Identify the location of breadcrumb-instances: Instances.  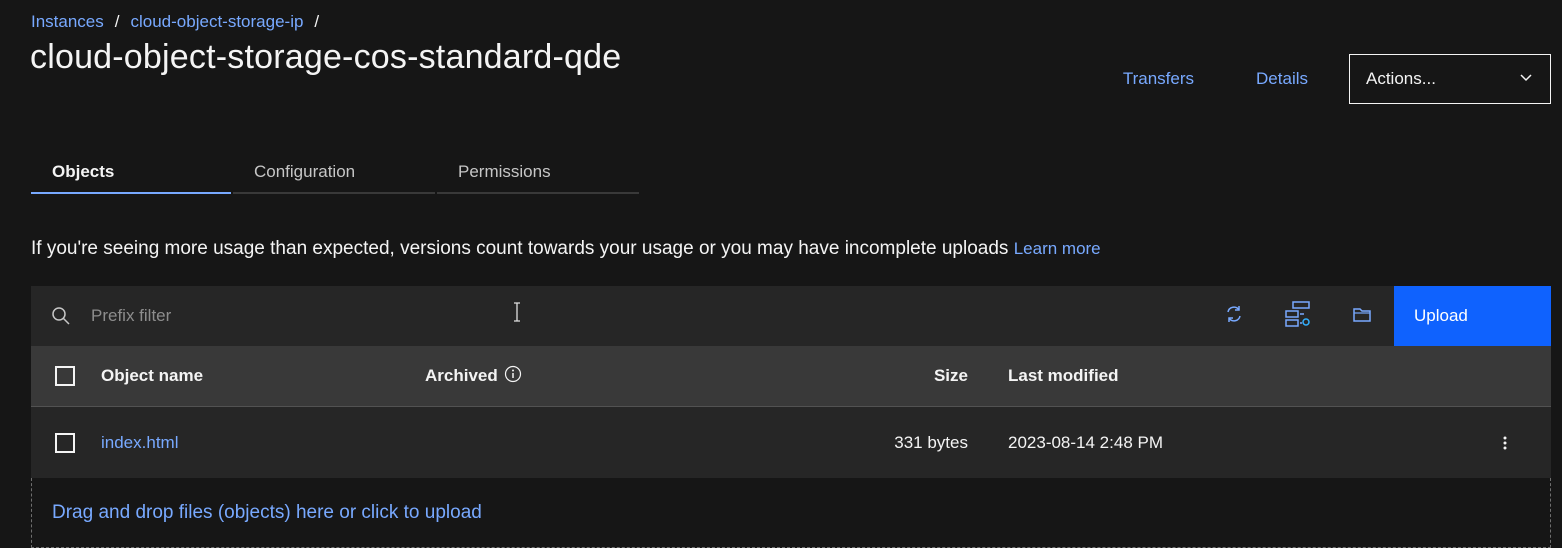
(67, 22).